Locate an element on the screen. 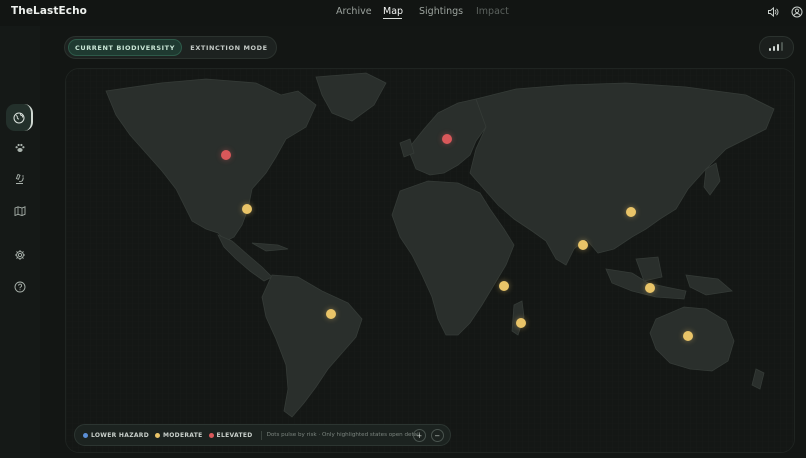  sidebar-item-settings is located at coordinates (19, 254).